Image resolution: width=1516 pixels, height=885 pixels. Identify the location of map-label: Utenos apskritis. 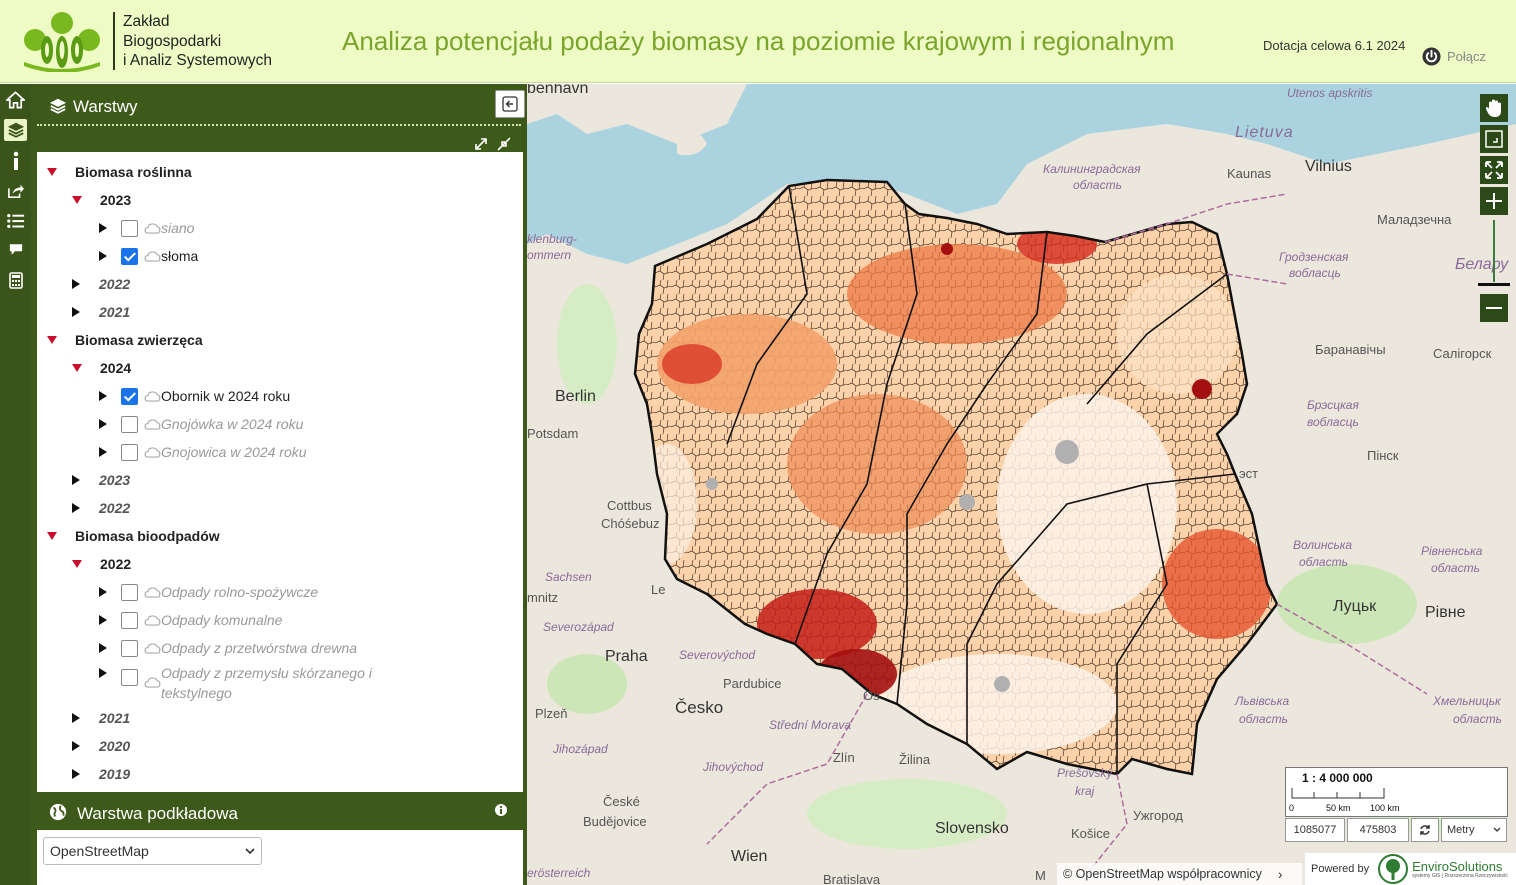
(1330, 93).